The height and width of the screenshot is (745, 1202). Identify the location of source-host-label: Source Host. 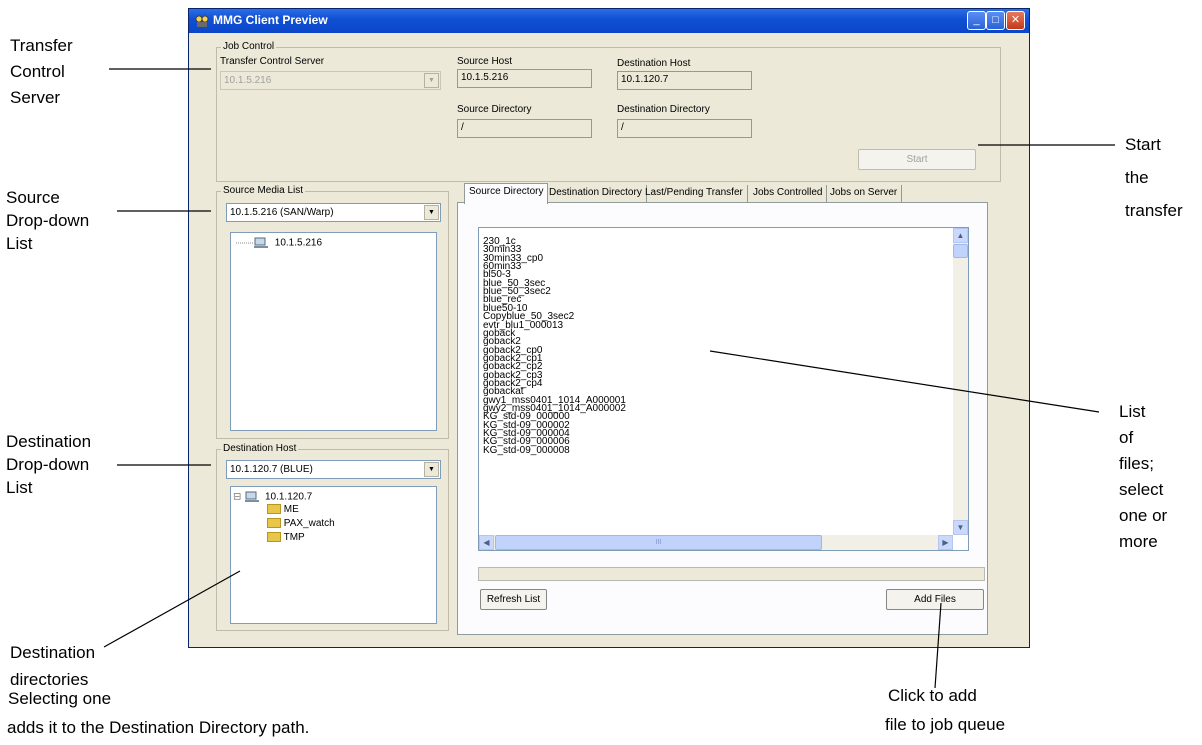
(485, 61).